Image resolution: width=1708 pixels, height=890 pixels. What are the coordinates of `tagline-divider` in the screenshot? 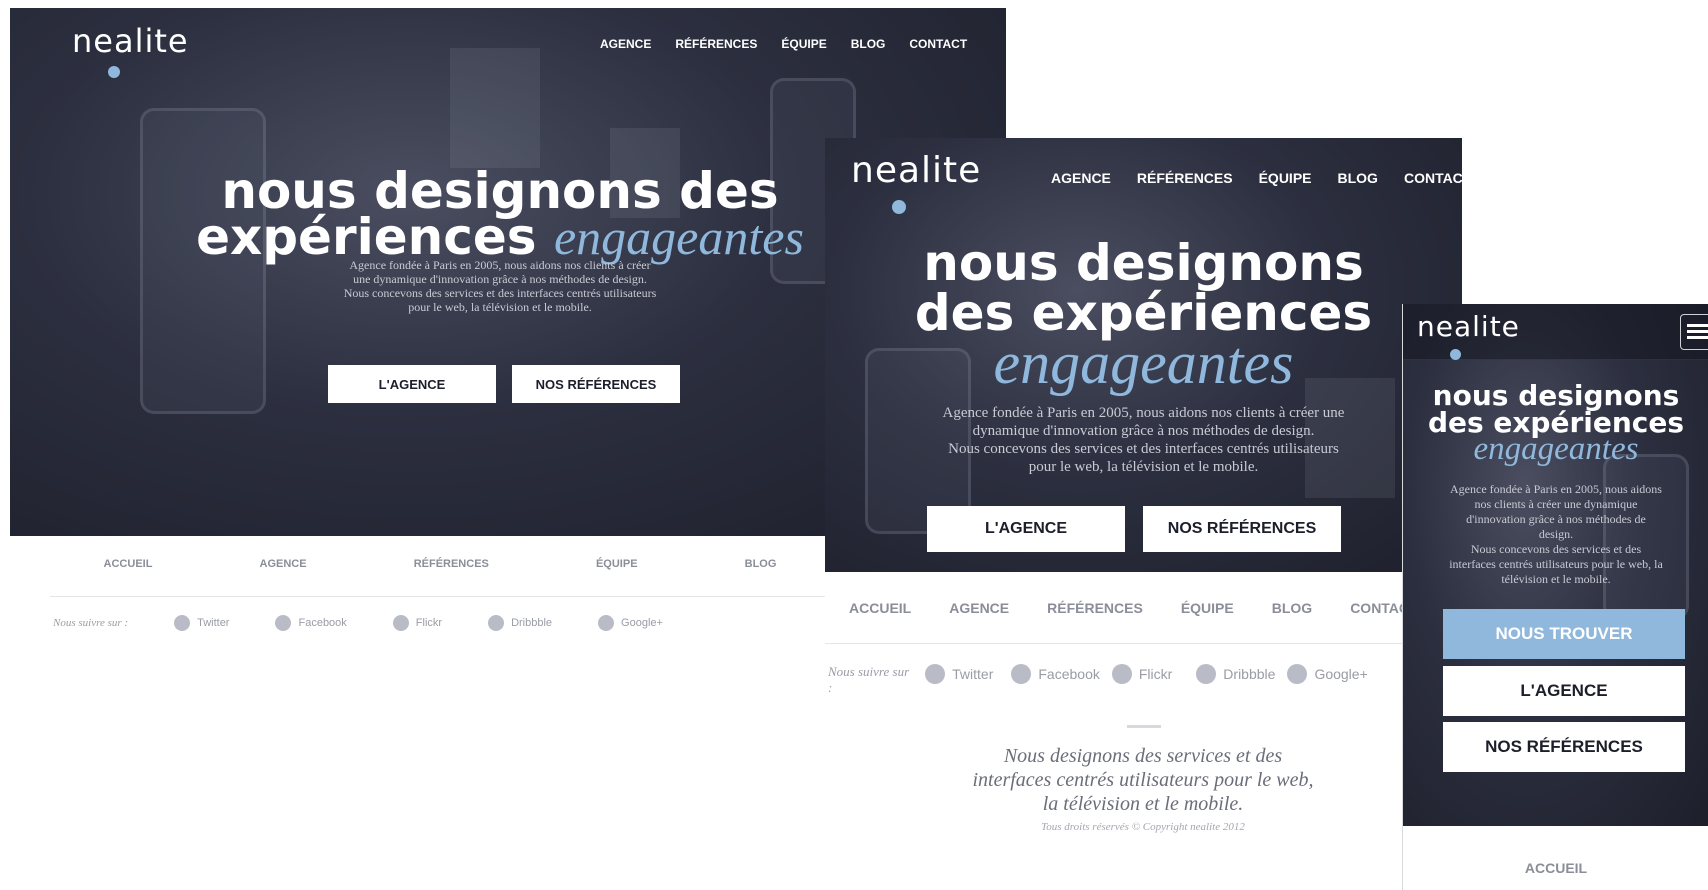 It's located at (1144, 726).